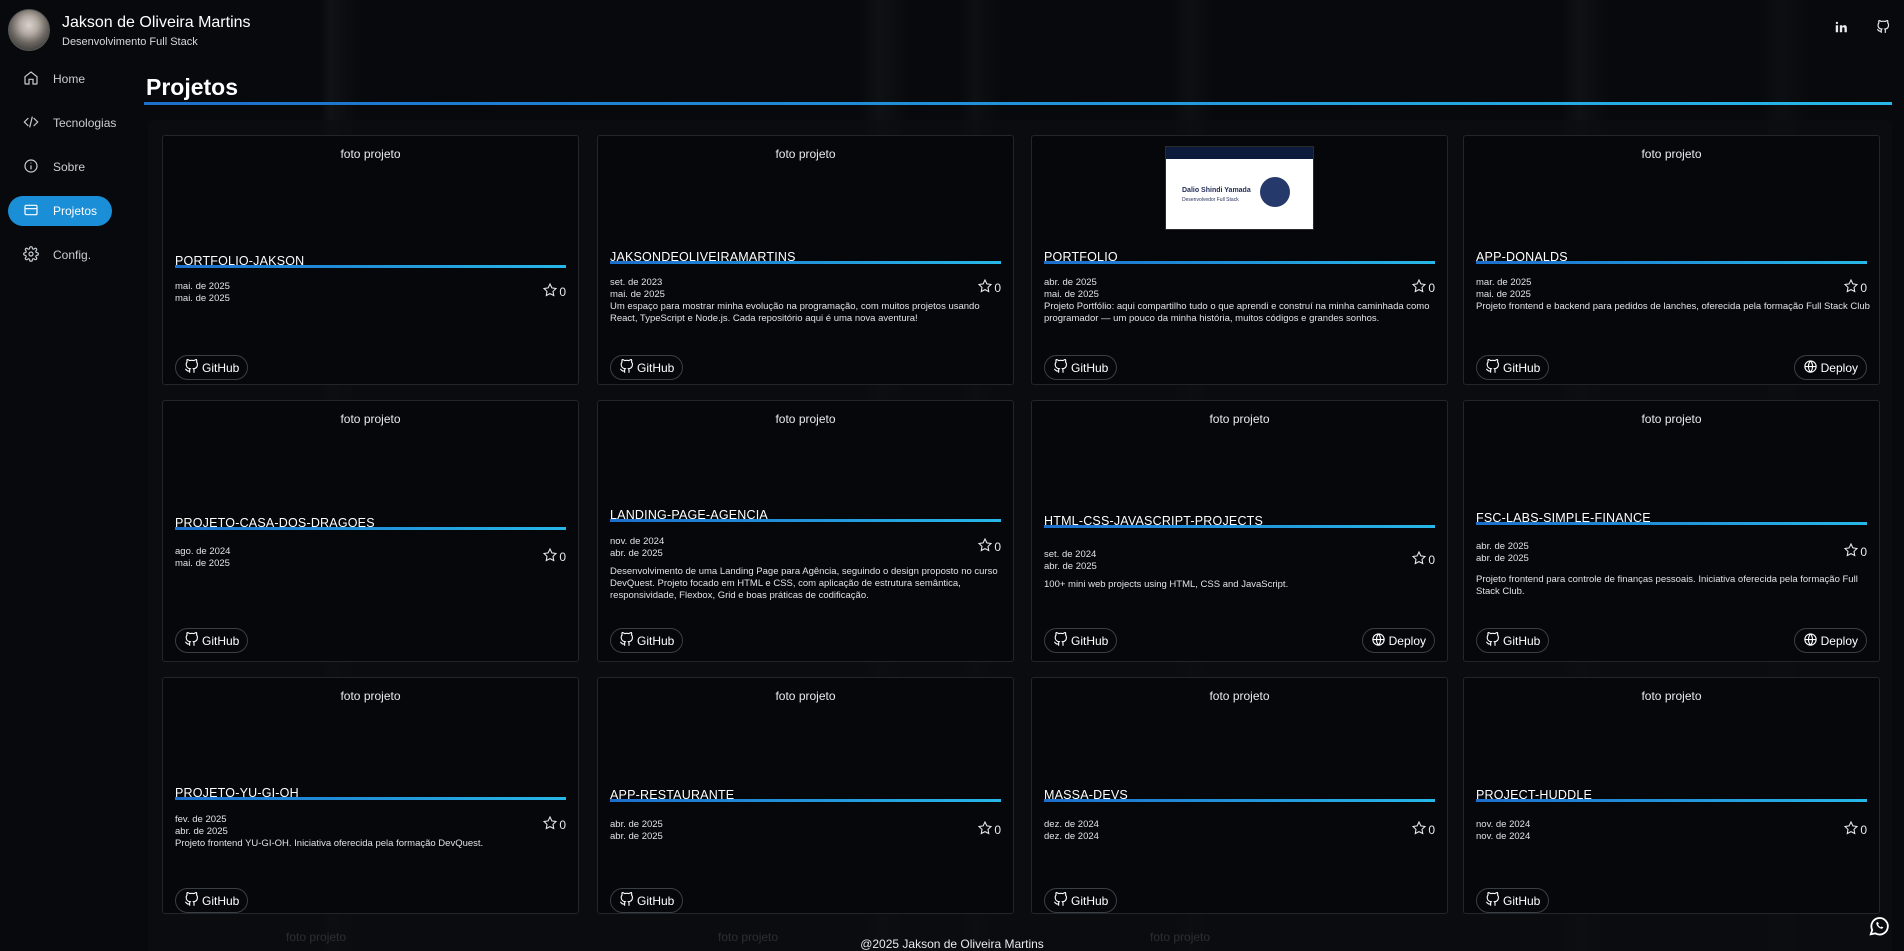 This screenshot has width=1904, height=951. I want to click on profile-name: Jakson de Oliveira Martins, so click(156, 22).